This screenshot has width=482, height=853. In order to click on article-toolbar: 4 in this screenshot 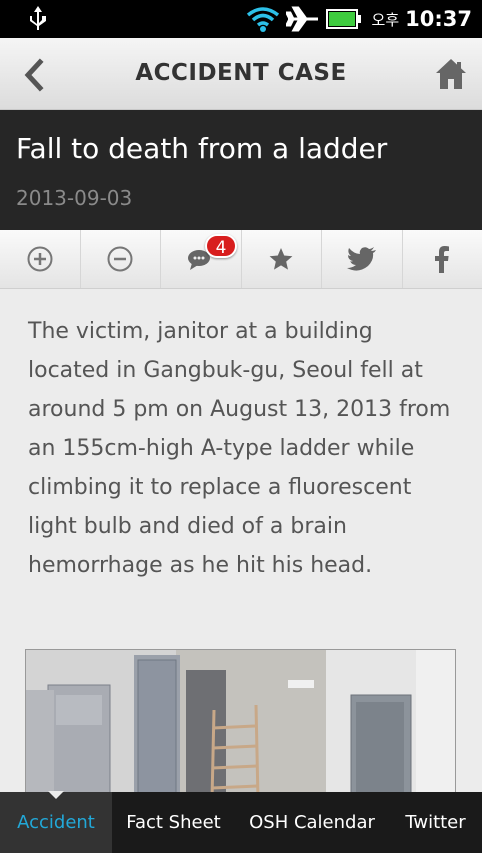, I will do `click(241, 259)`.